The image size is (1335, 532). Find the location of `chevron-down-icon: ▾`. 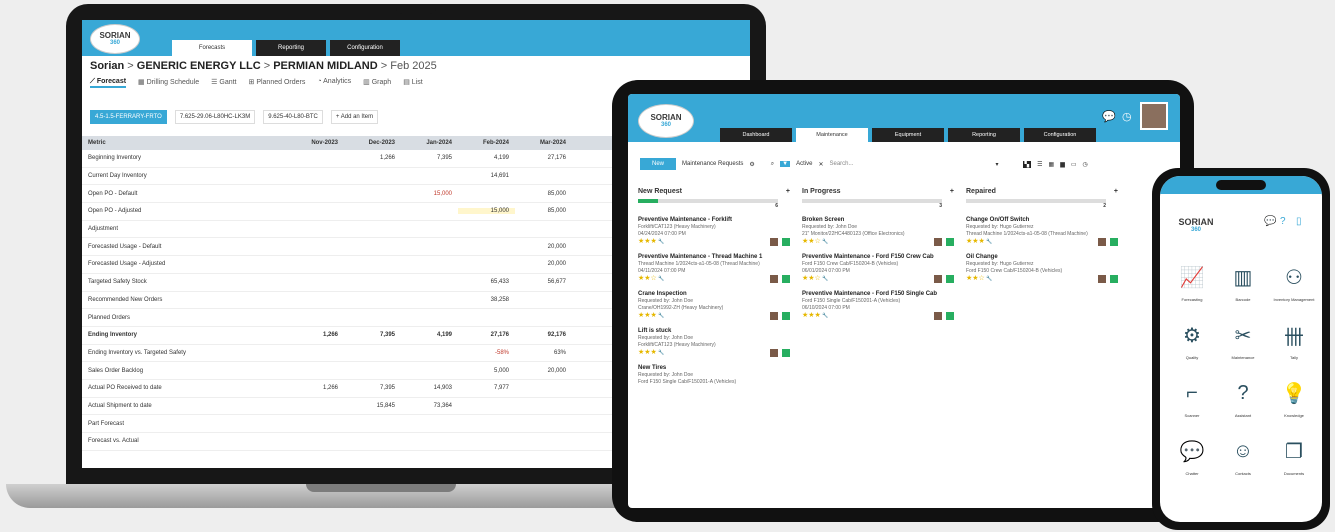

chevron-down-icon: ▾ is located at coordinates (996, 164).